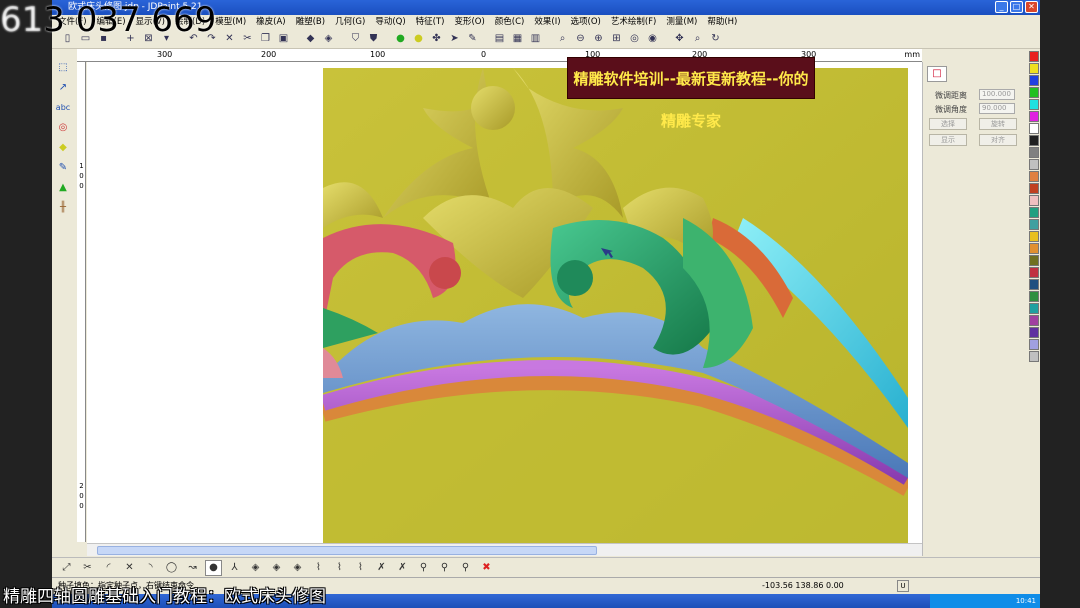  I want to click on seed-point-icon: ●, so click(213, 567).